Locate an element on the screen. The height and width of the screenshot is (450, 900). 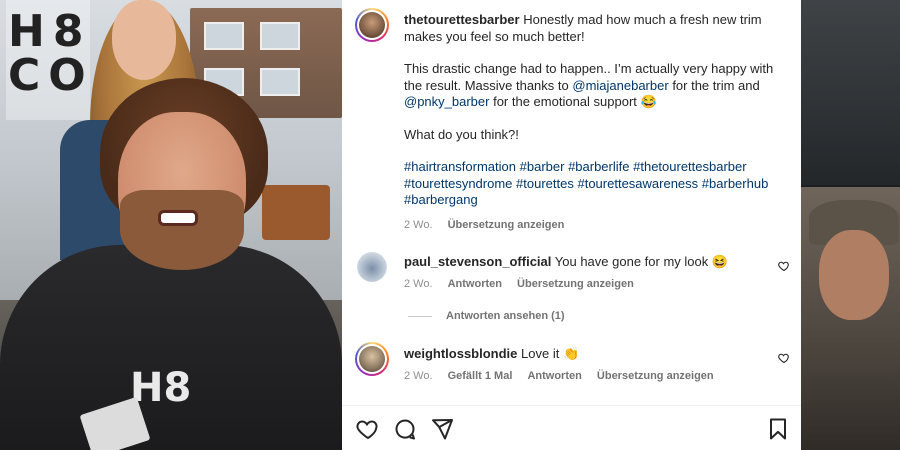
comment-username: weightlossblondie is located at coordinates (460, 353).